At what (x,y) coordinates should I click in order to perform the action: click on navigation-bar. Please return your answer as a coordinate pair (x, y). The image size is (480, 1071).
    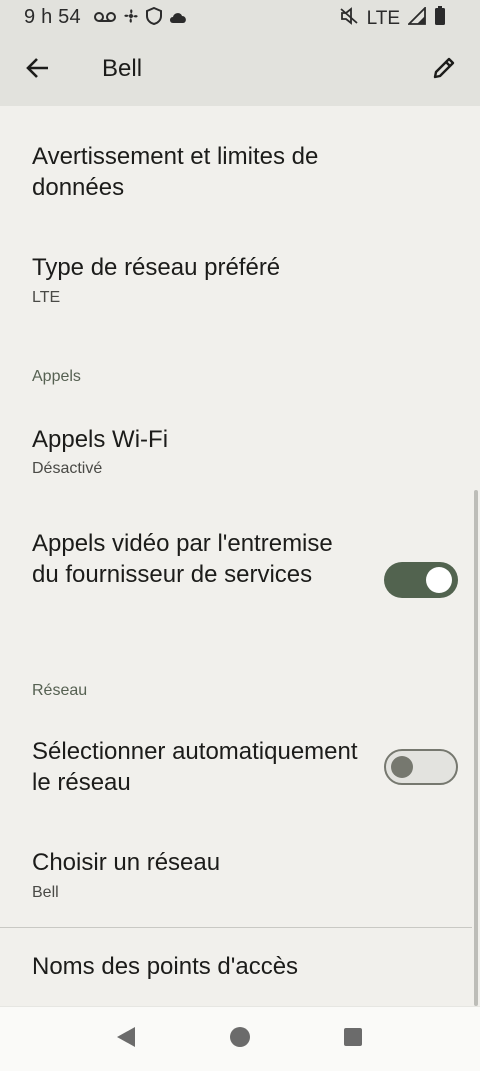
    Looking at the image, I should click on (240, 1038).